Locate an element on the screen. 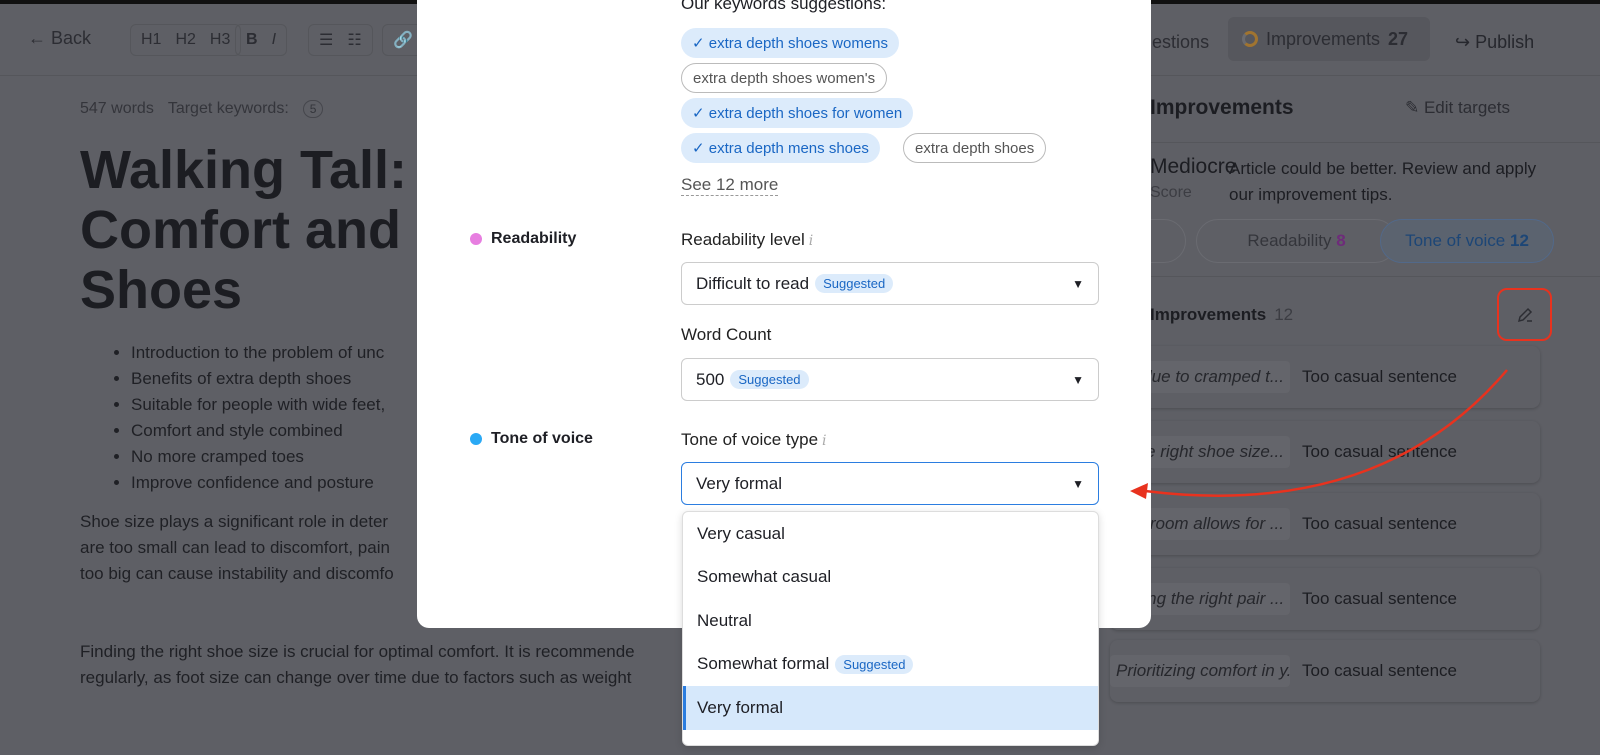 This screenshot has height=755, width=1600. word-count-label: Word Count is located at coordinates (726, 334).